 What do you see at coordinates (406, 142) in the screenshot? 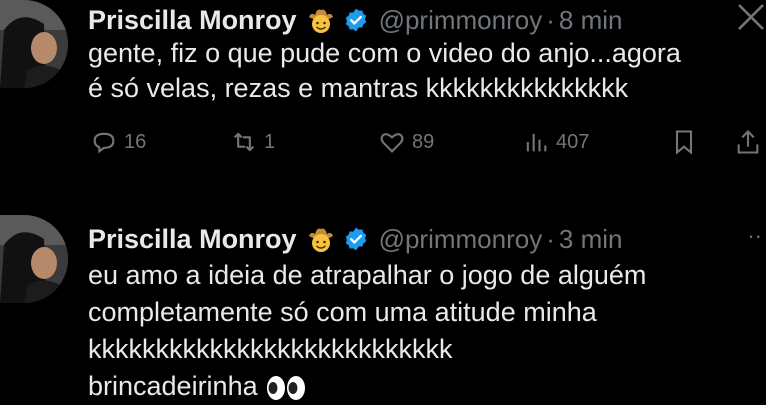
I see `like-button: 89` at bounding box center [406, 142].